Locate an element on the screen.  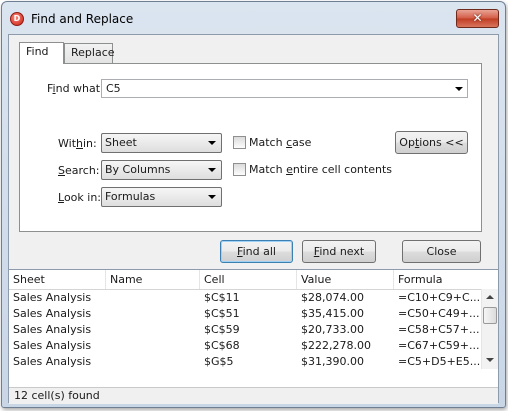
find-what-input: C5 is located at coordinates (284, 88).